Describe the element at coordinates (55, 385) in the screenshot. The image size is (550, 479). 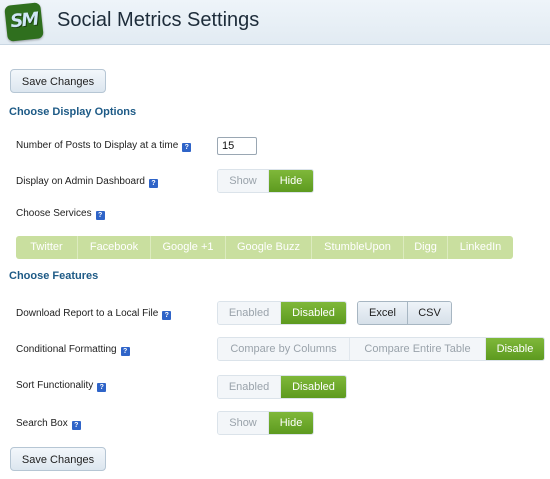
I see `sort-label-text: Sort Functionality` at that location.